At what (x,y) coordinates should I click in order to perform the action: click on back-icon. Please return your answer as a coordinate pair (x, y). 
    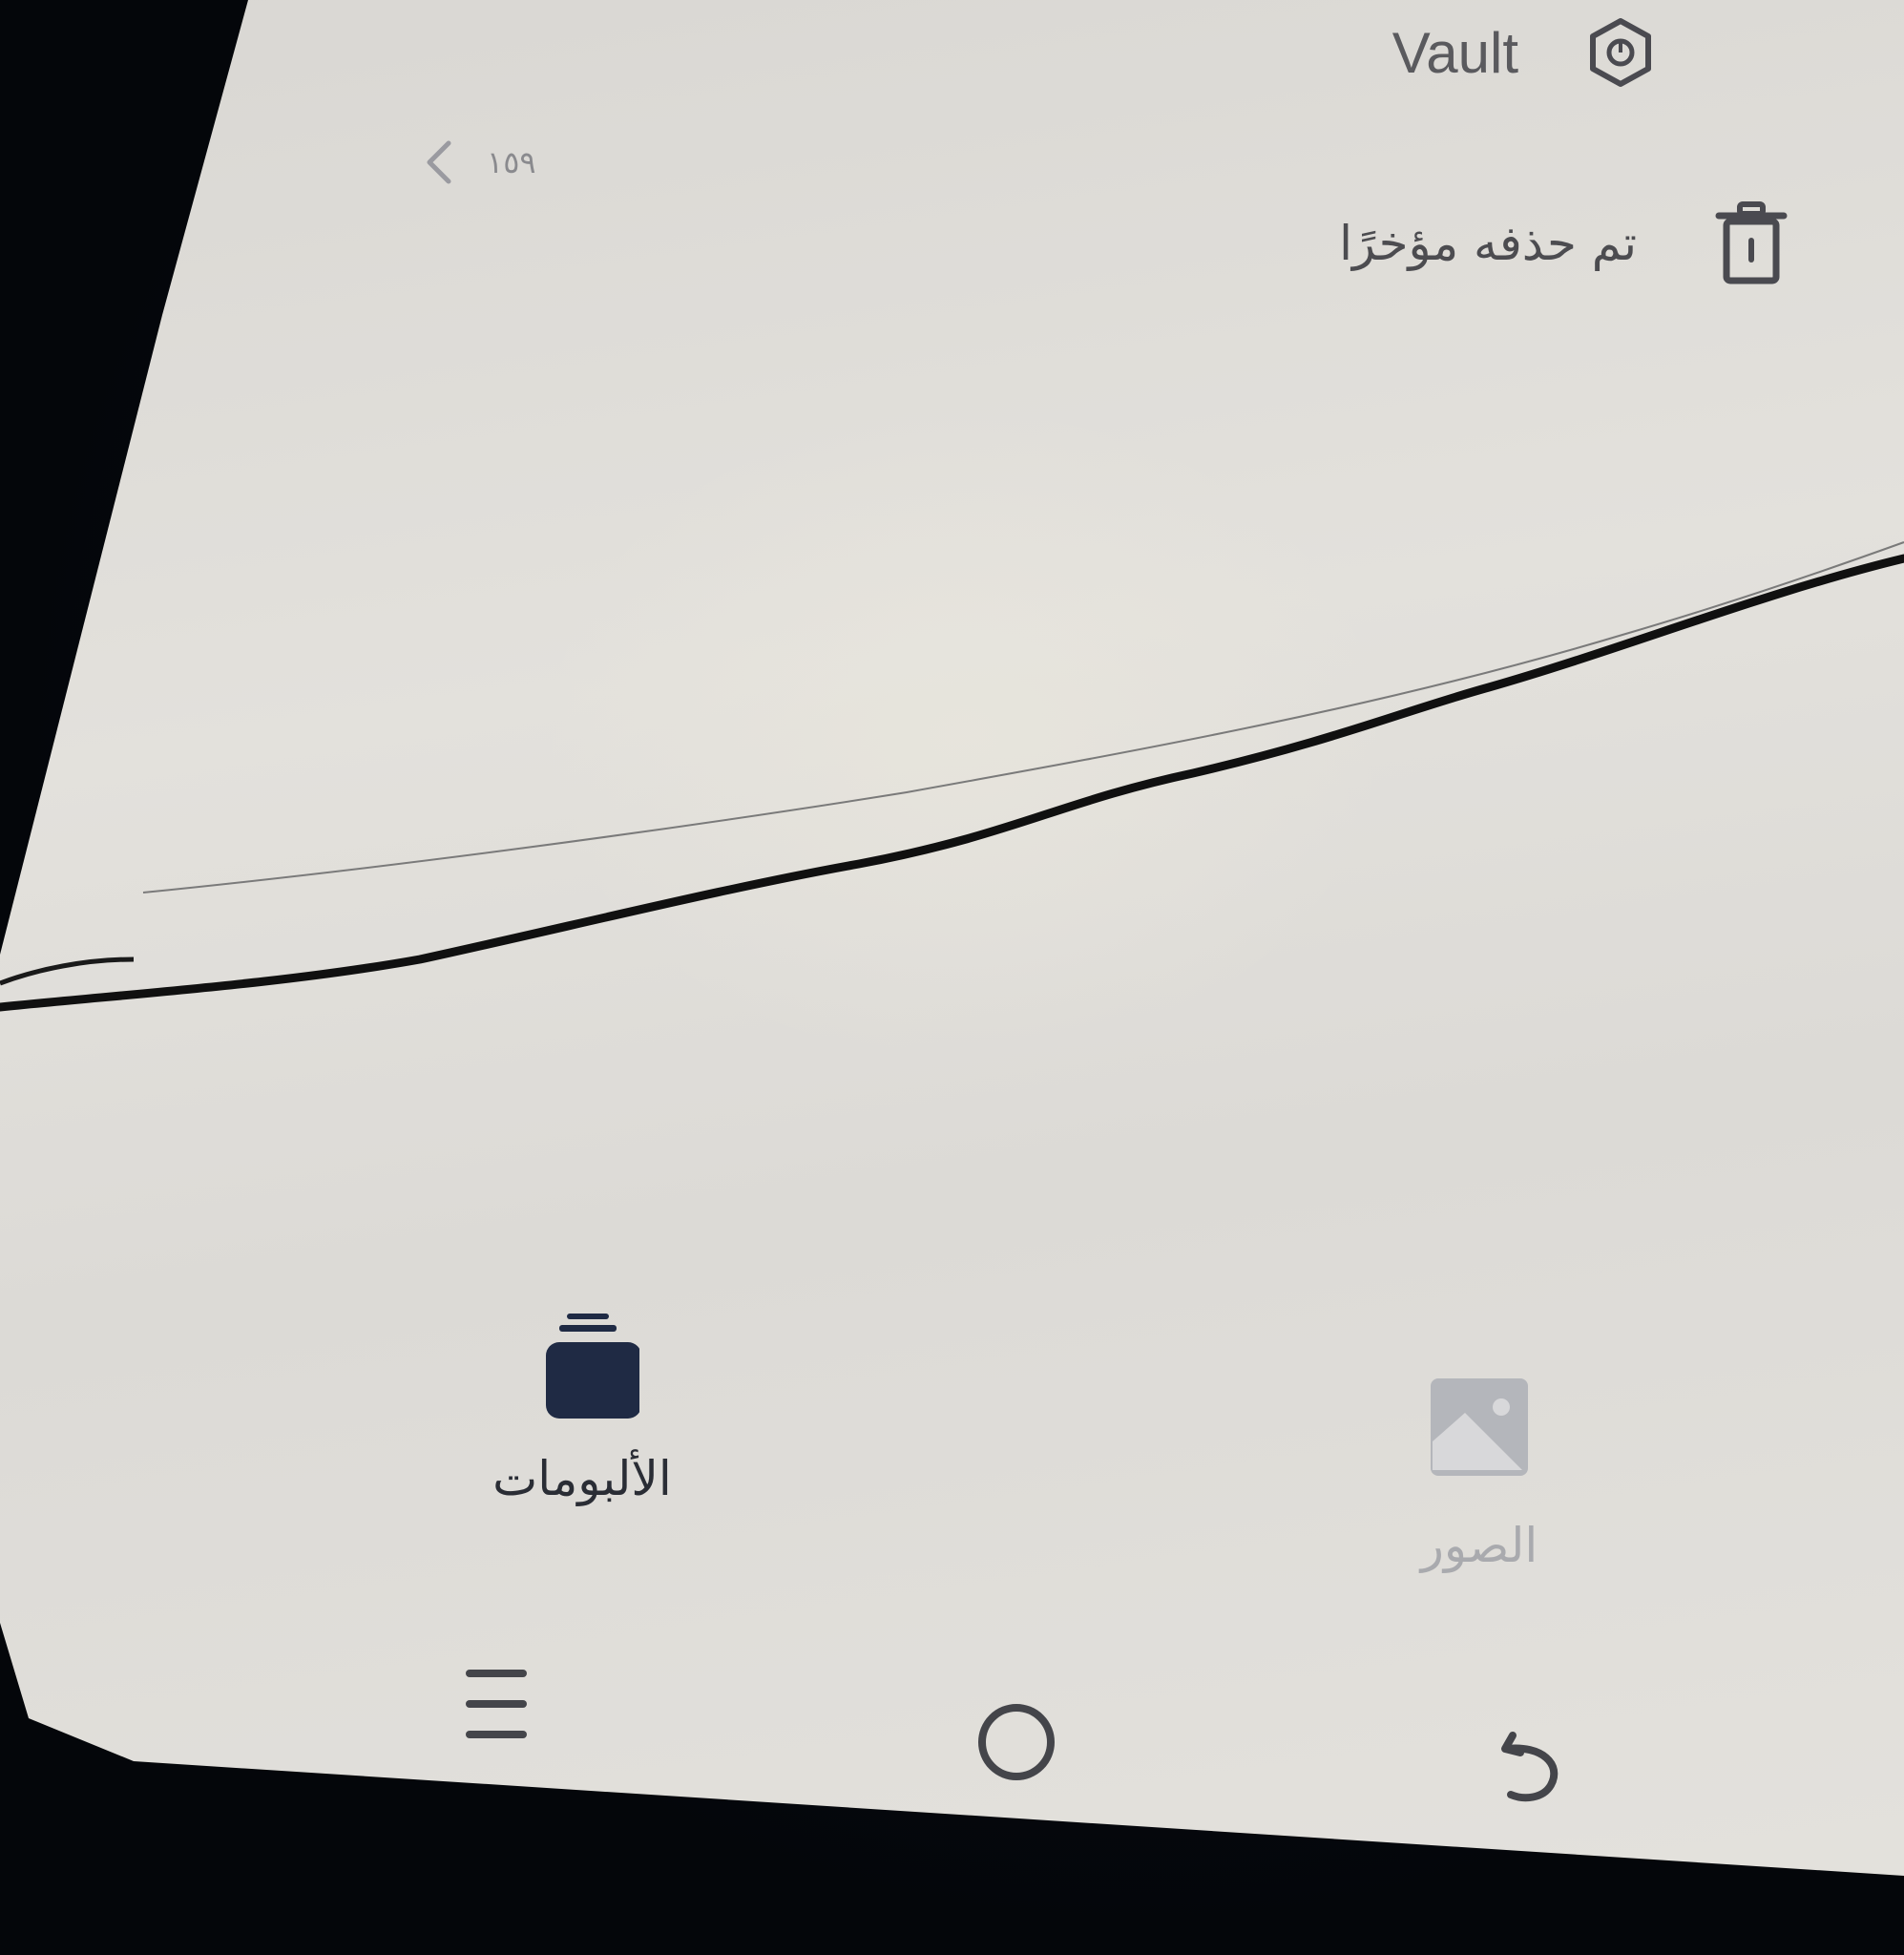
    Looking at the image, I should click on (1530, 1767).